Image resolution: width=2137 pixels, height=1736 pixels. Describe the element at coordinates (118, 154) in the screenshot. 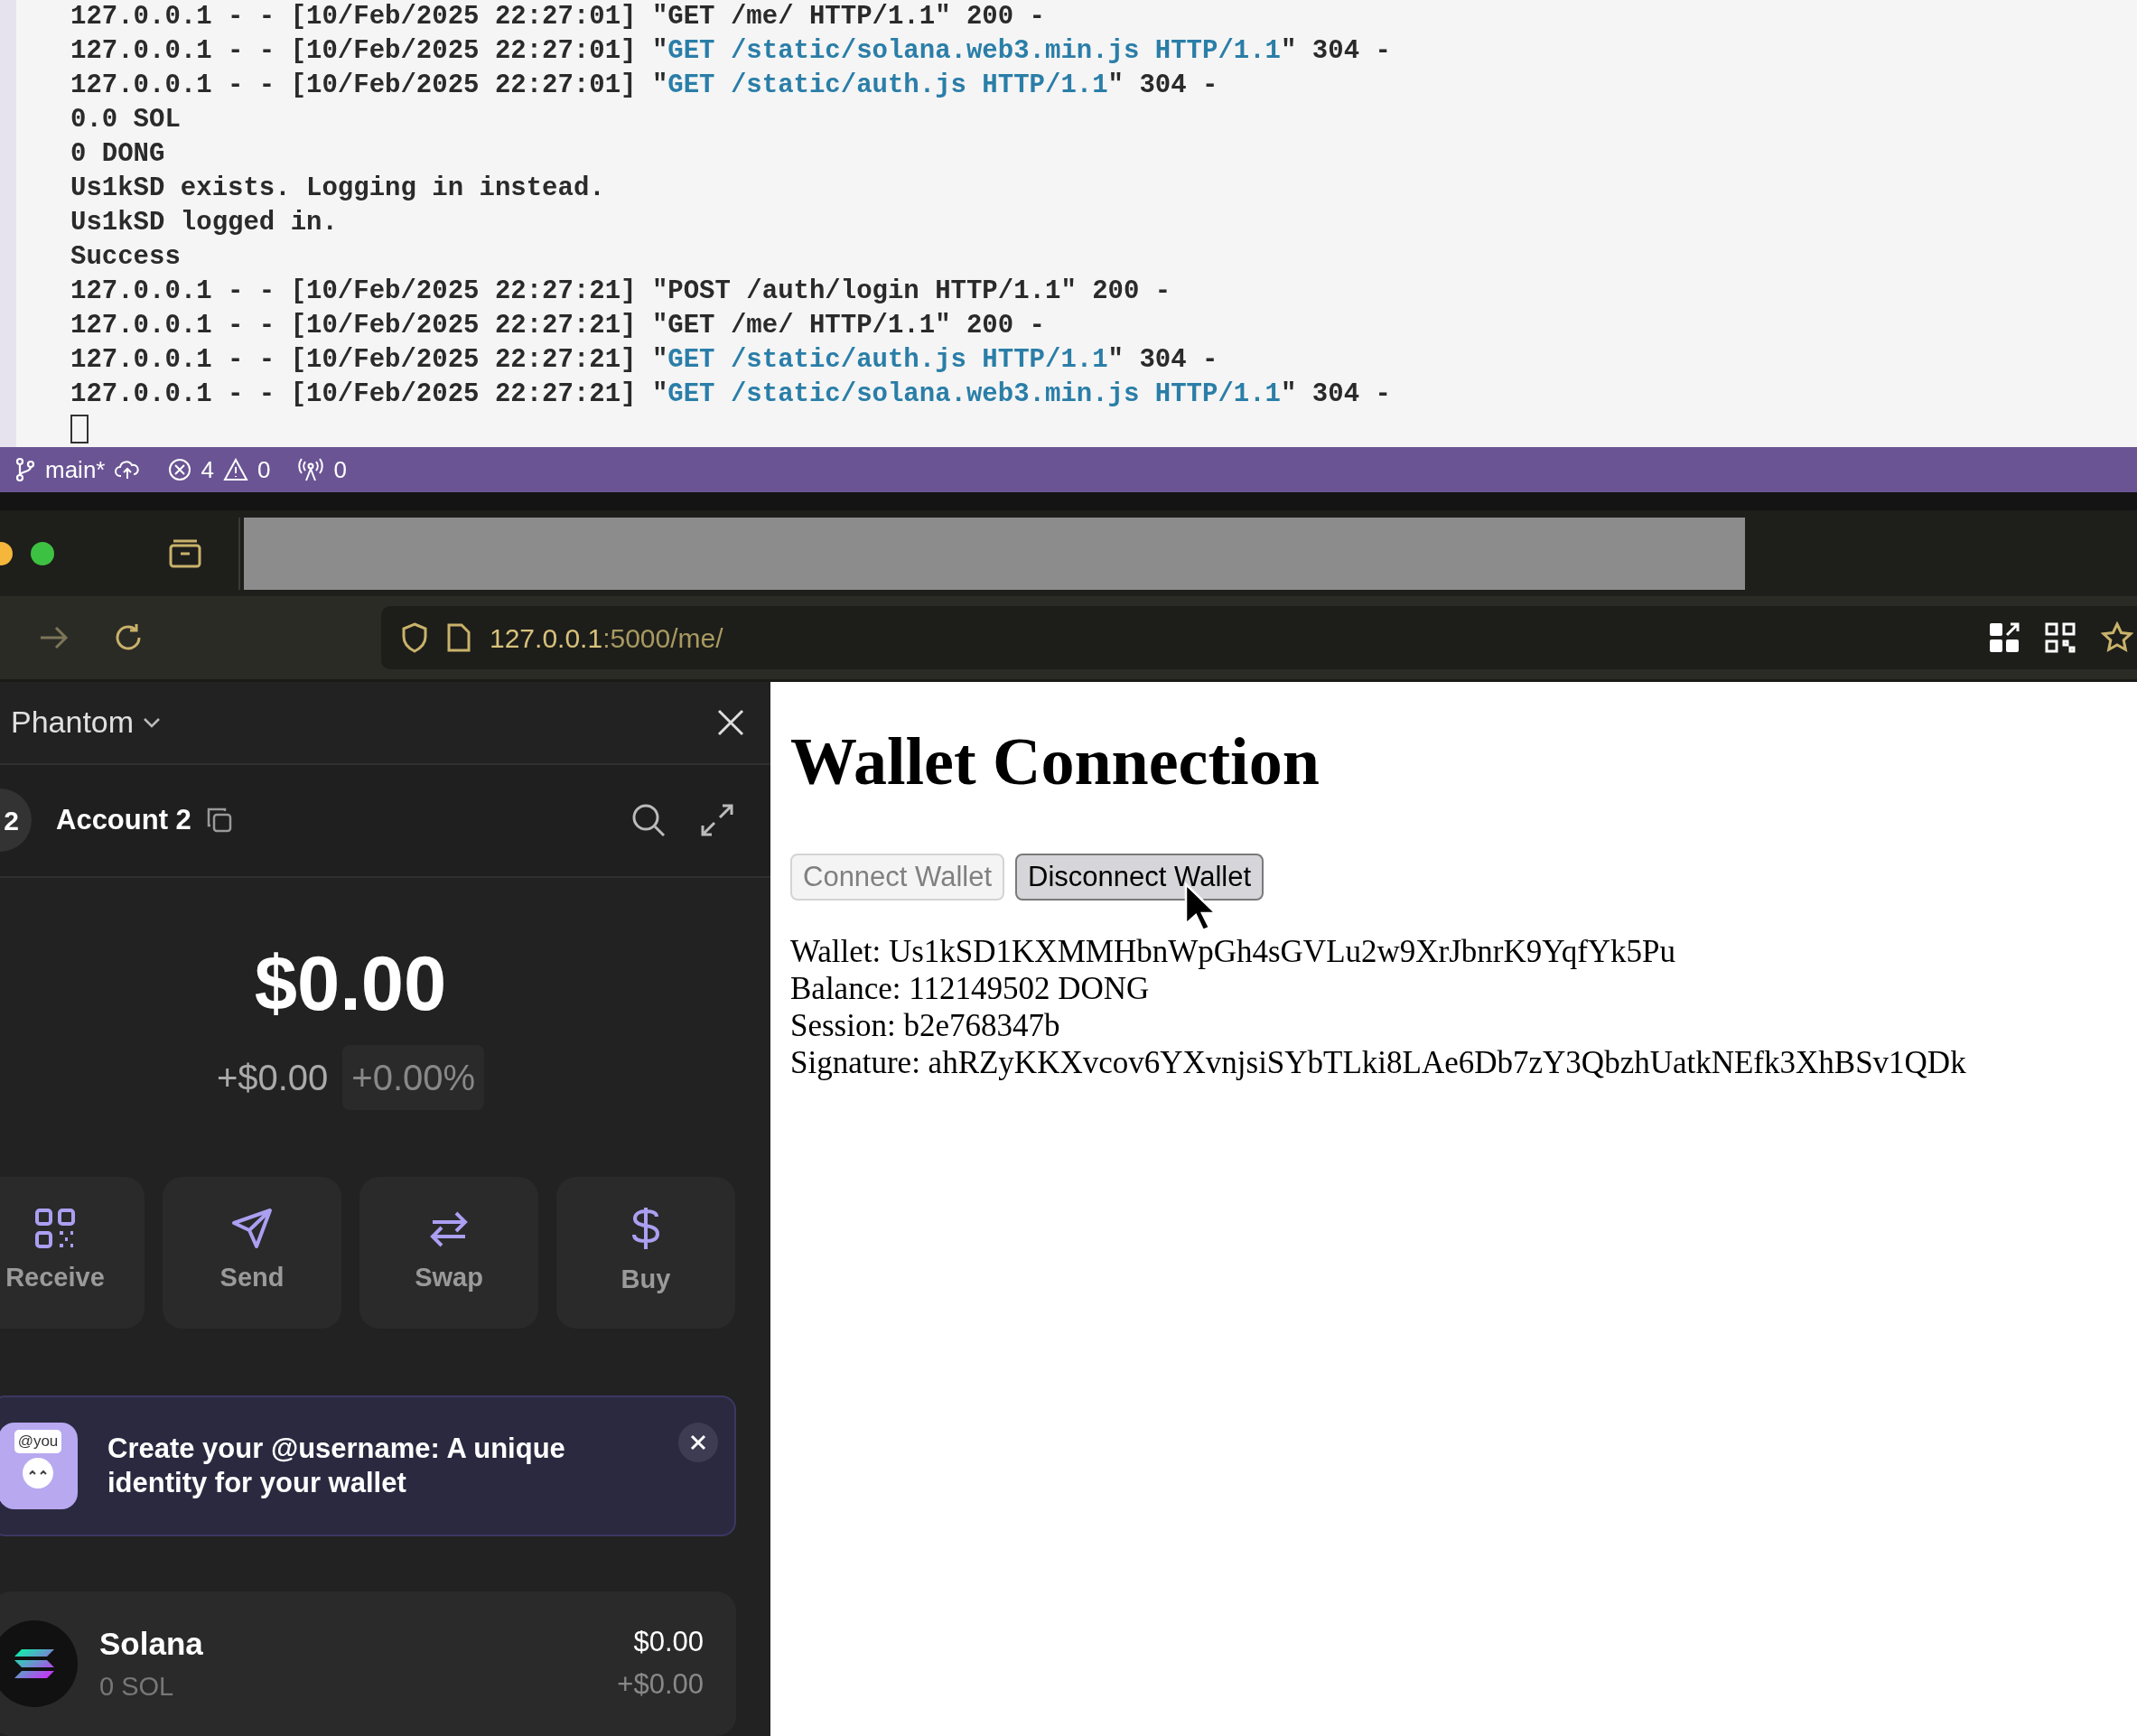

I see `log-line: 0 DONG` at that location.